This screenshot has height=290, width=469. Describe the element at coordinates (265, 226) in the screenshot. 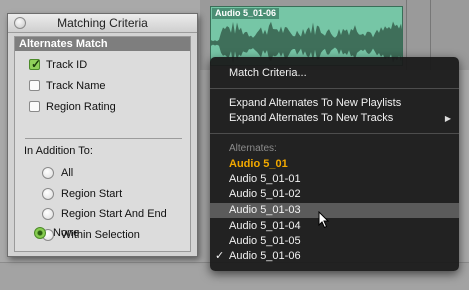

I see `alternate-label: Audio 5_01-04` at that location.